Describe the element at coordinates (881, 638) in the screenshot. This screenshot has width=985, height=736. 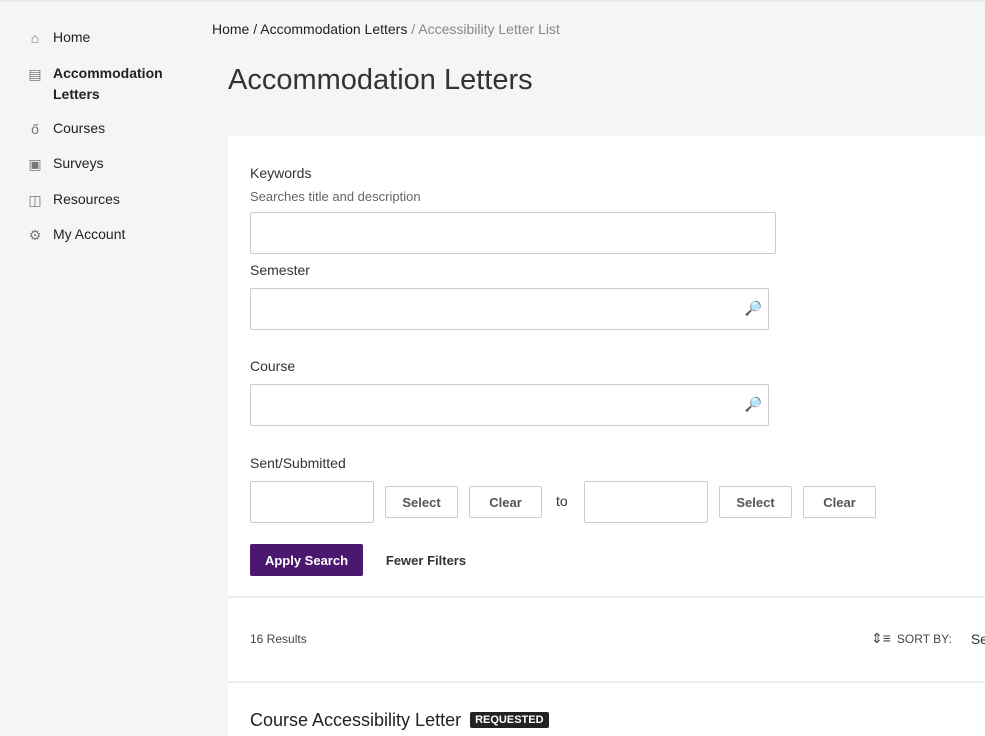
I see `sort-icon: ⇕≡` at that location.